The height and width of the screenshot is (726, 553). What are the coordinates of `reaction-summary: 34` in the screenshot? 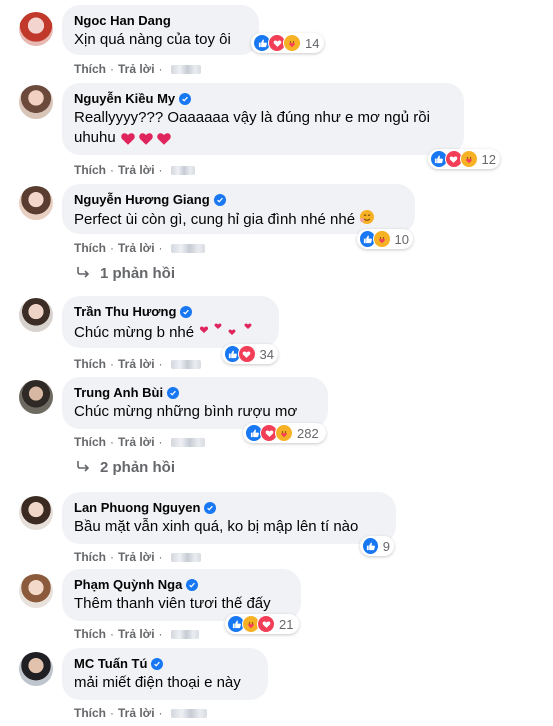 It's located at (250, 354).